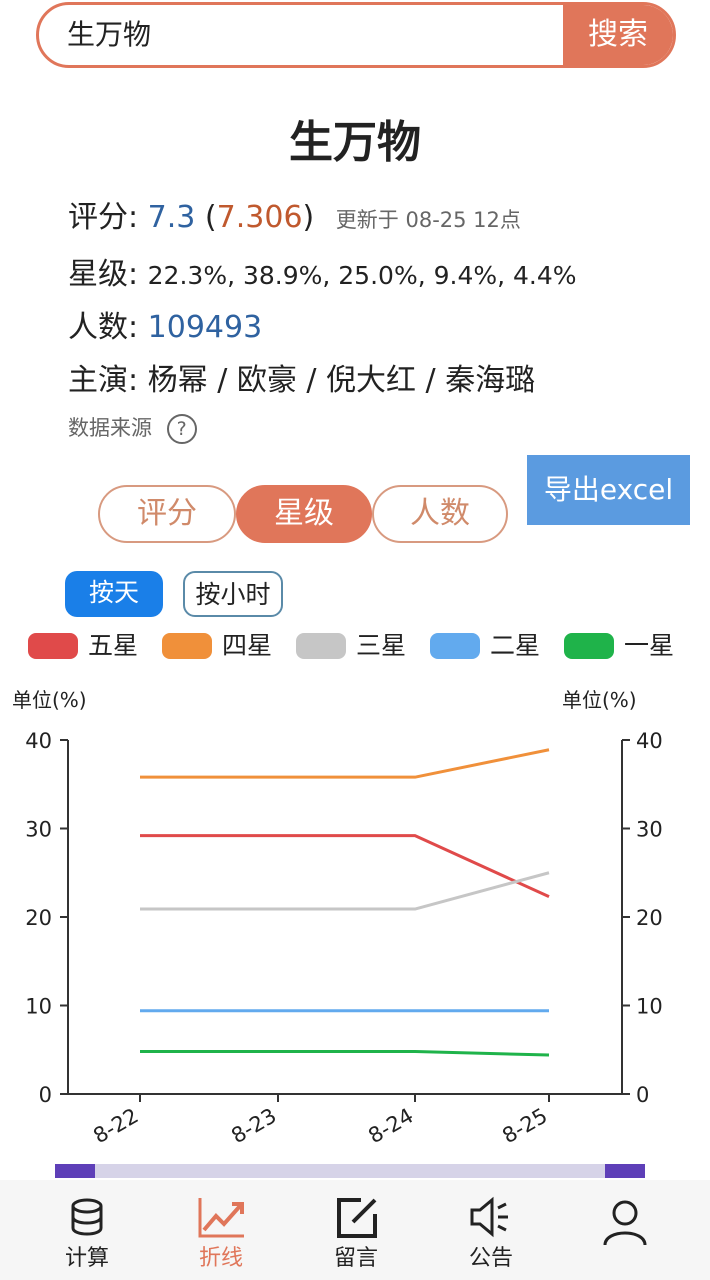  I want to click on count-label: 人数:, so click(103, 327).